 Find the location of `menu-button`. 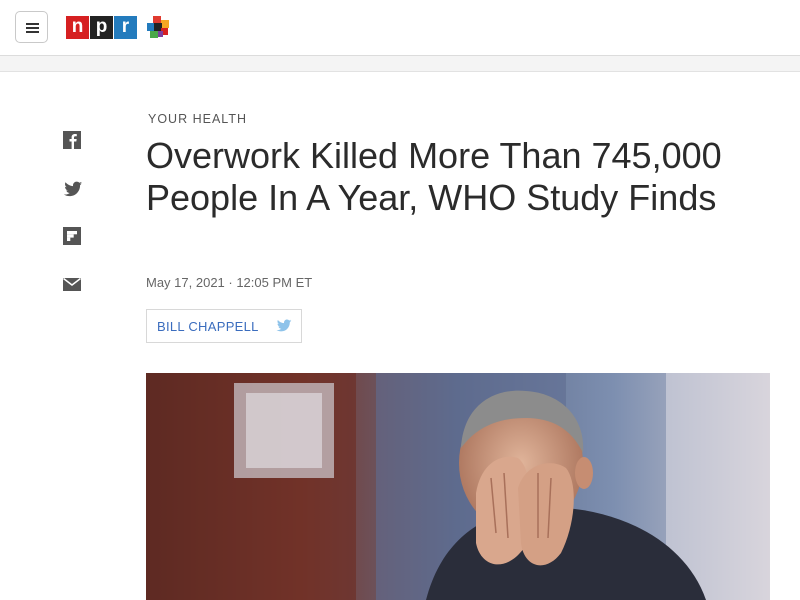

menu-button is located at coordinates (31, 27).